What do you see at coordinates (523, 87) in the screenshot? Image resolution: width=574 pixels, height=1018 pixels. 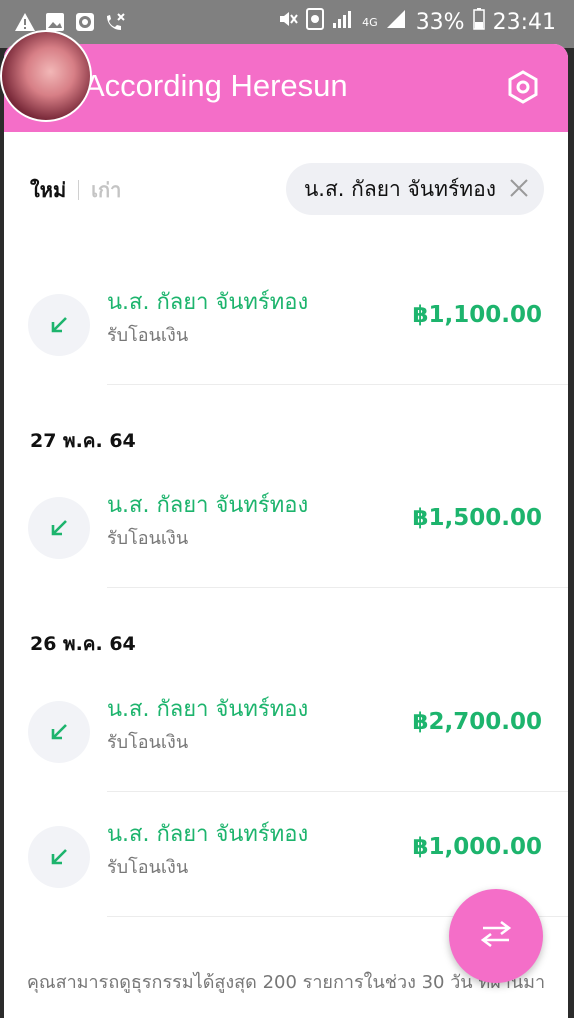 I see `settings-icon` at bounding box center [523, 87].